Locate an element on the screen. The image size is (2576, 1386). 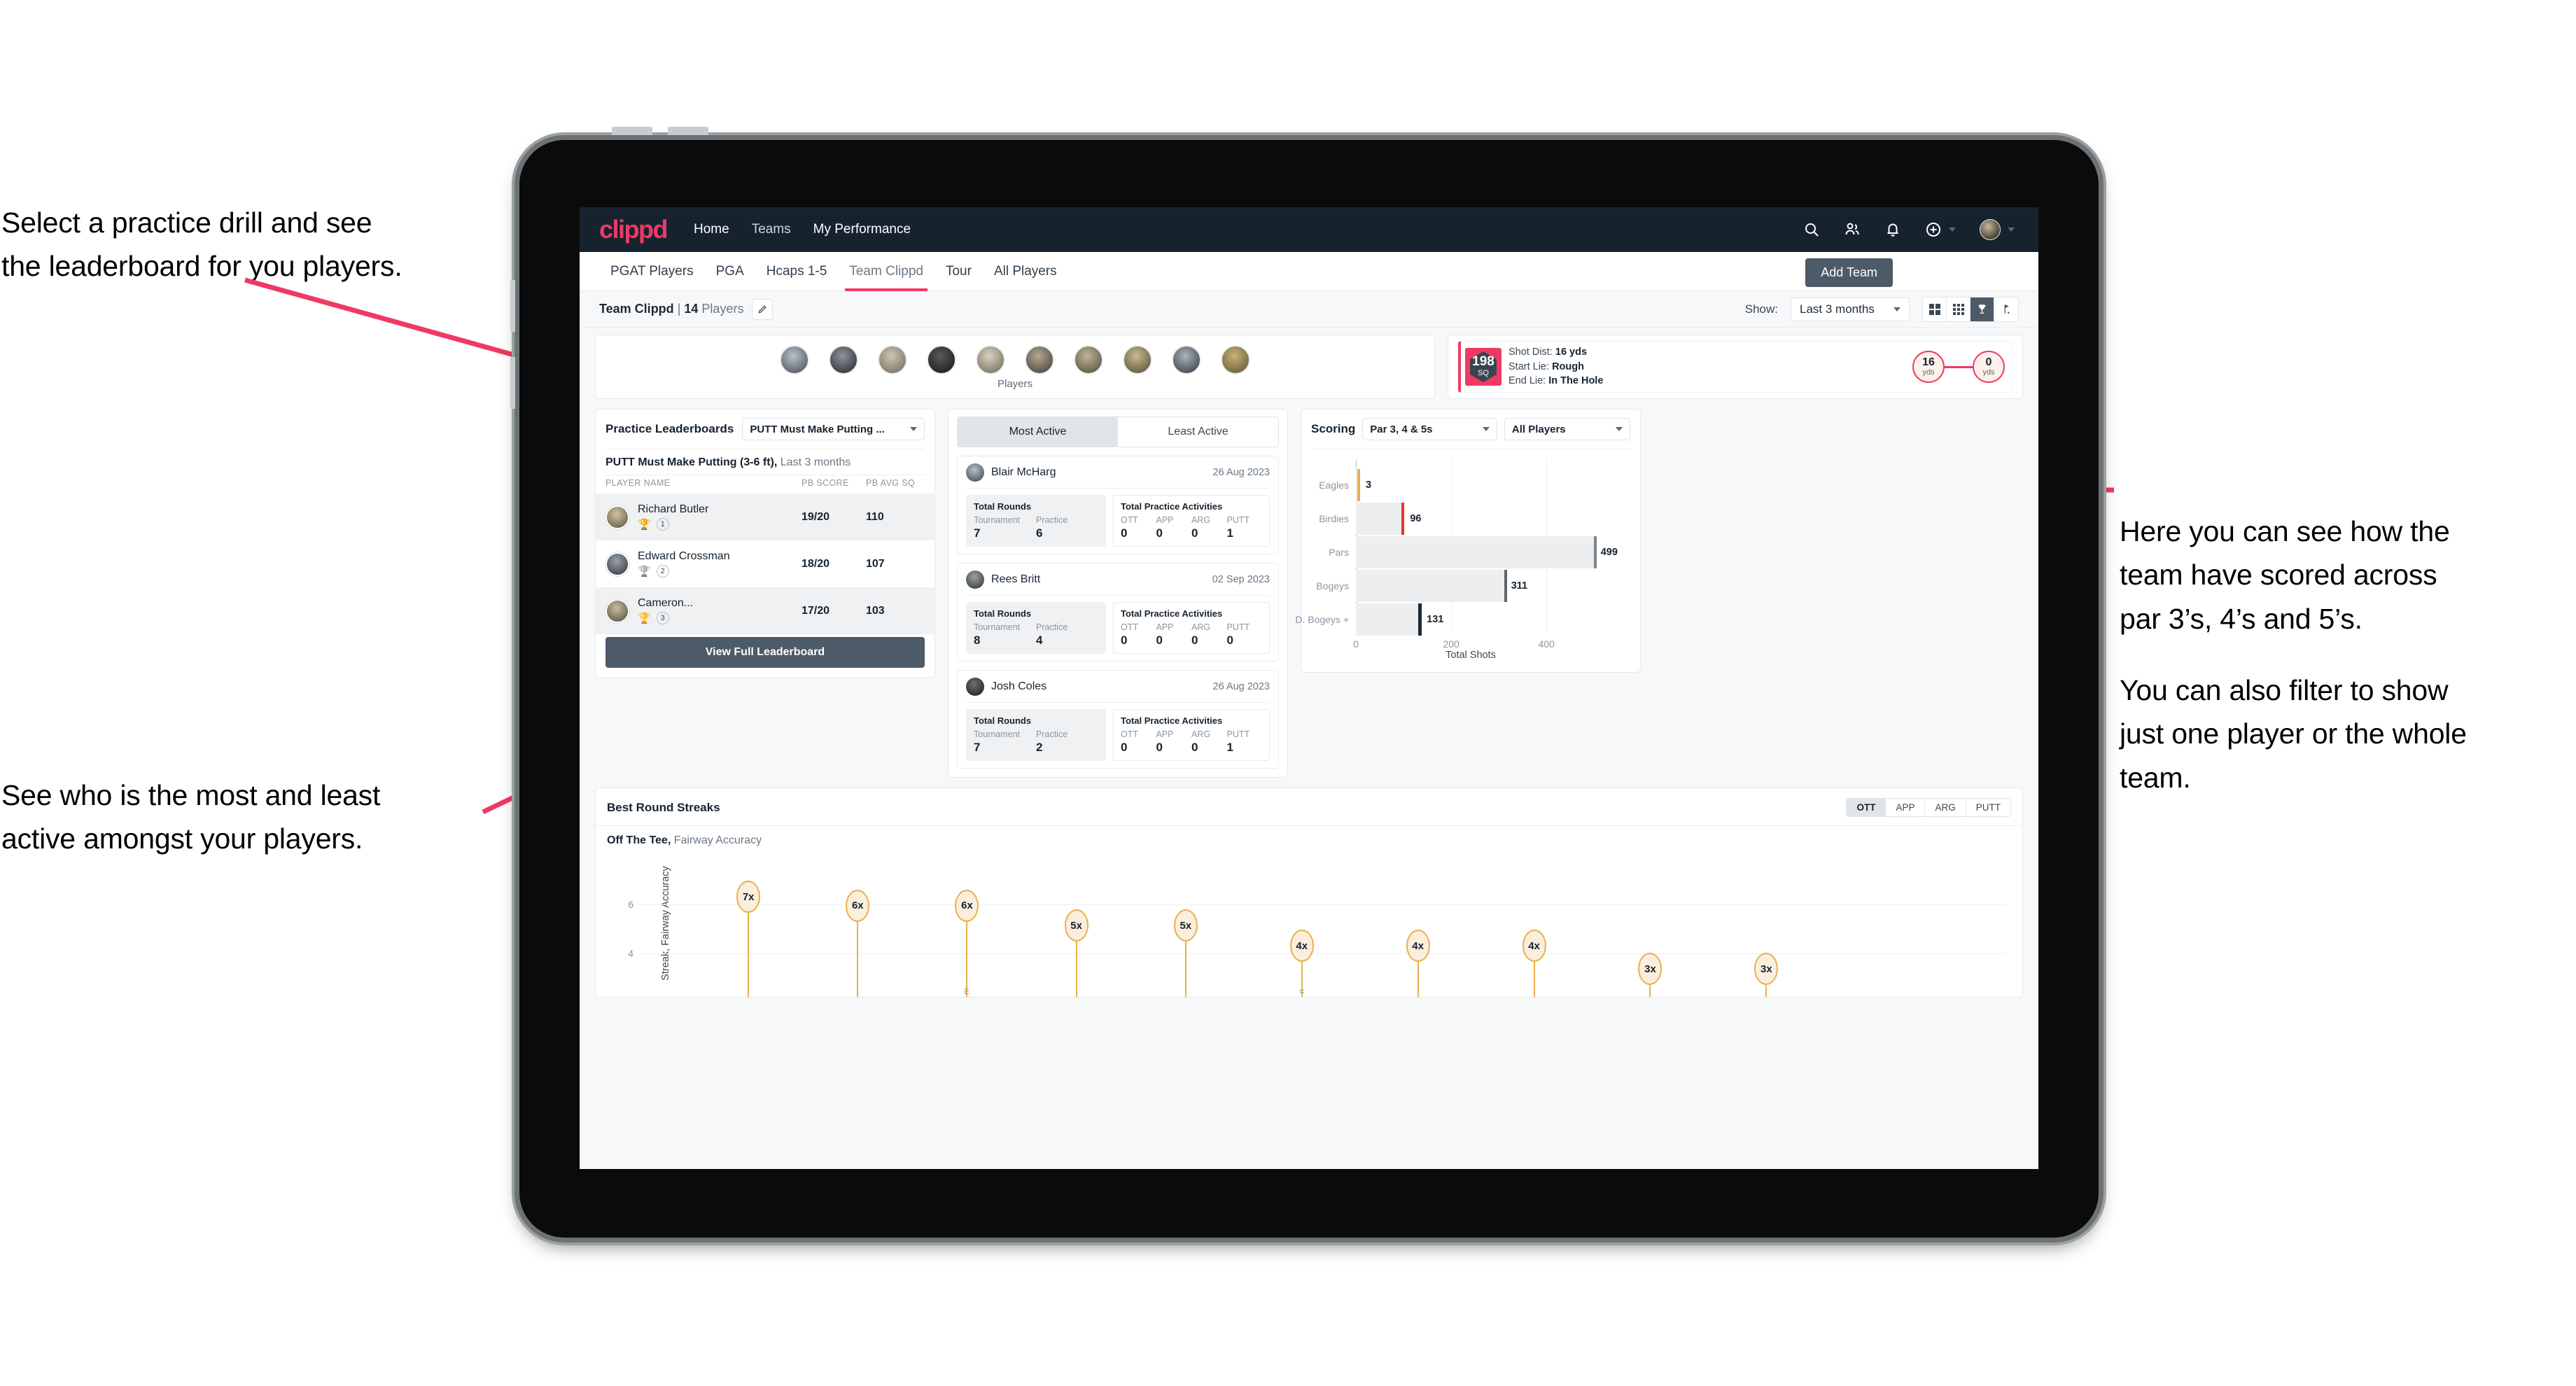
par-select: Par 3, 4 & 5s is located at coordinates (1429, 429).